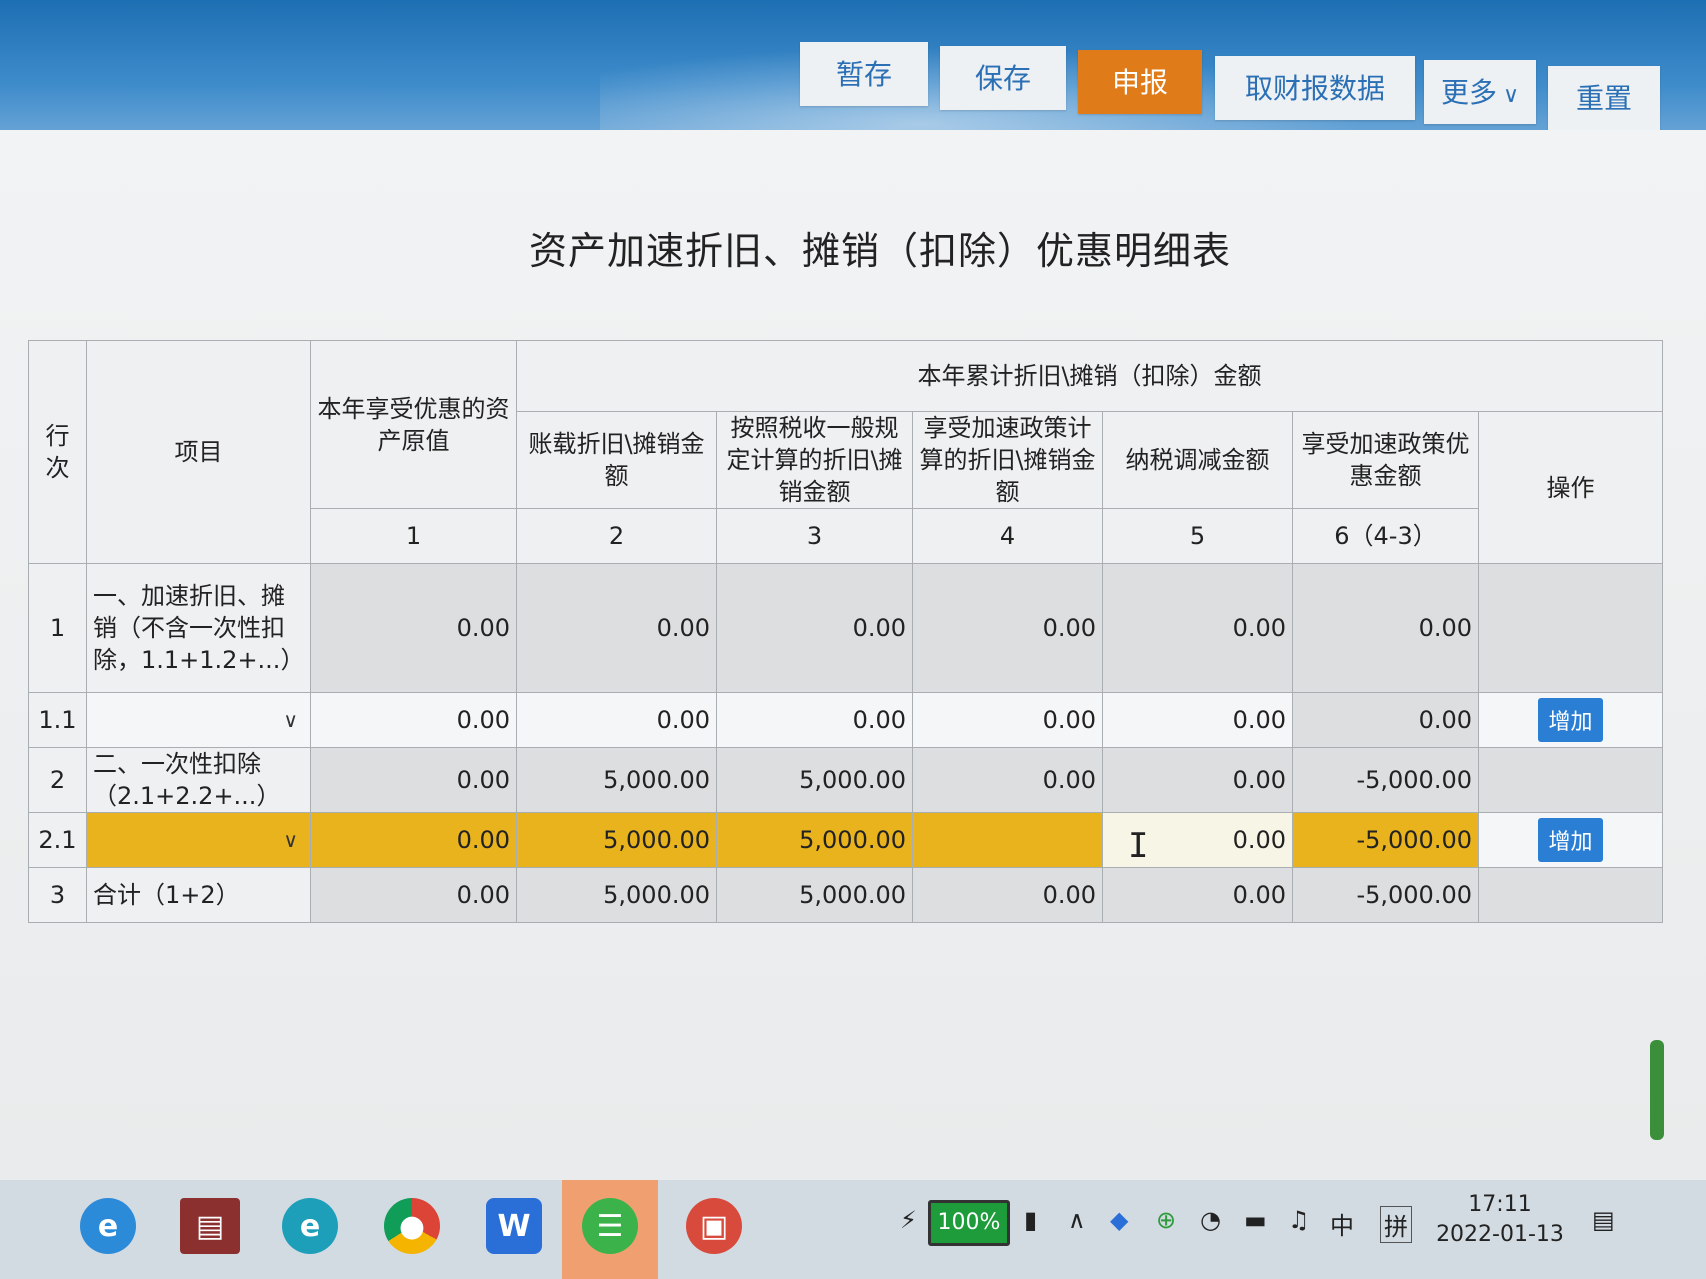 This screenshot has width=1706, height=1279. Describe the element at coordinates (310, 1226) in the screenshot. I see `edge-browser-icon: e` at that location.